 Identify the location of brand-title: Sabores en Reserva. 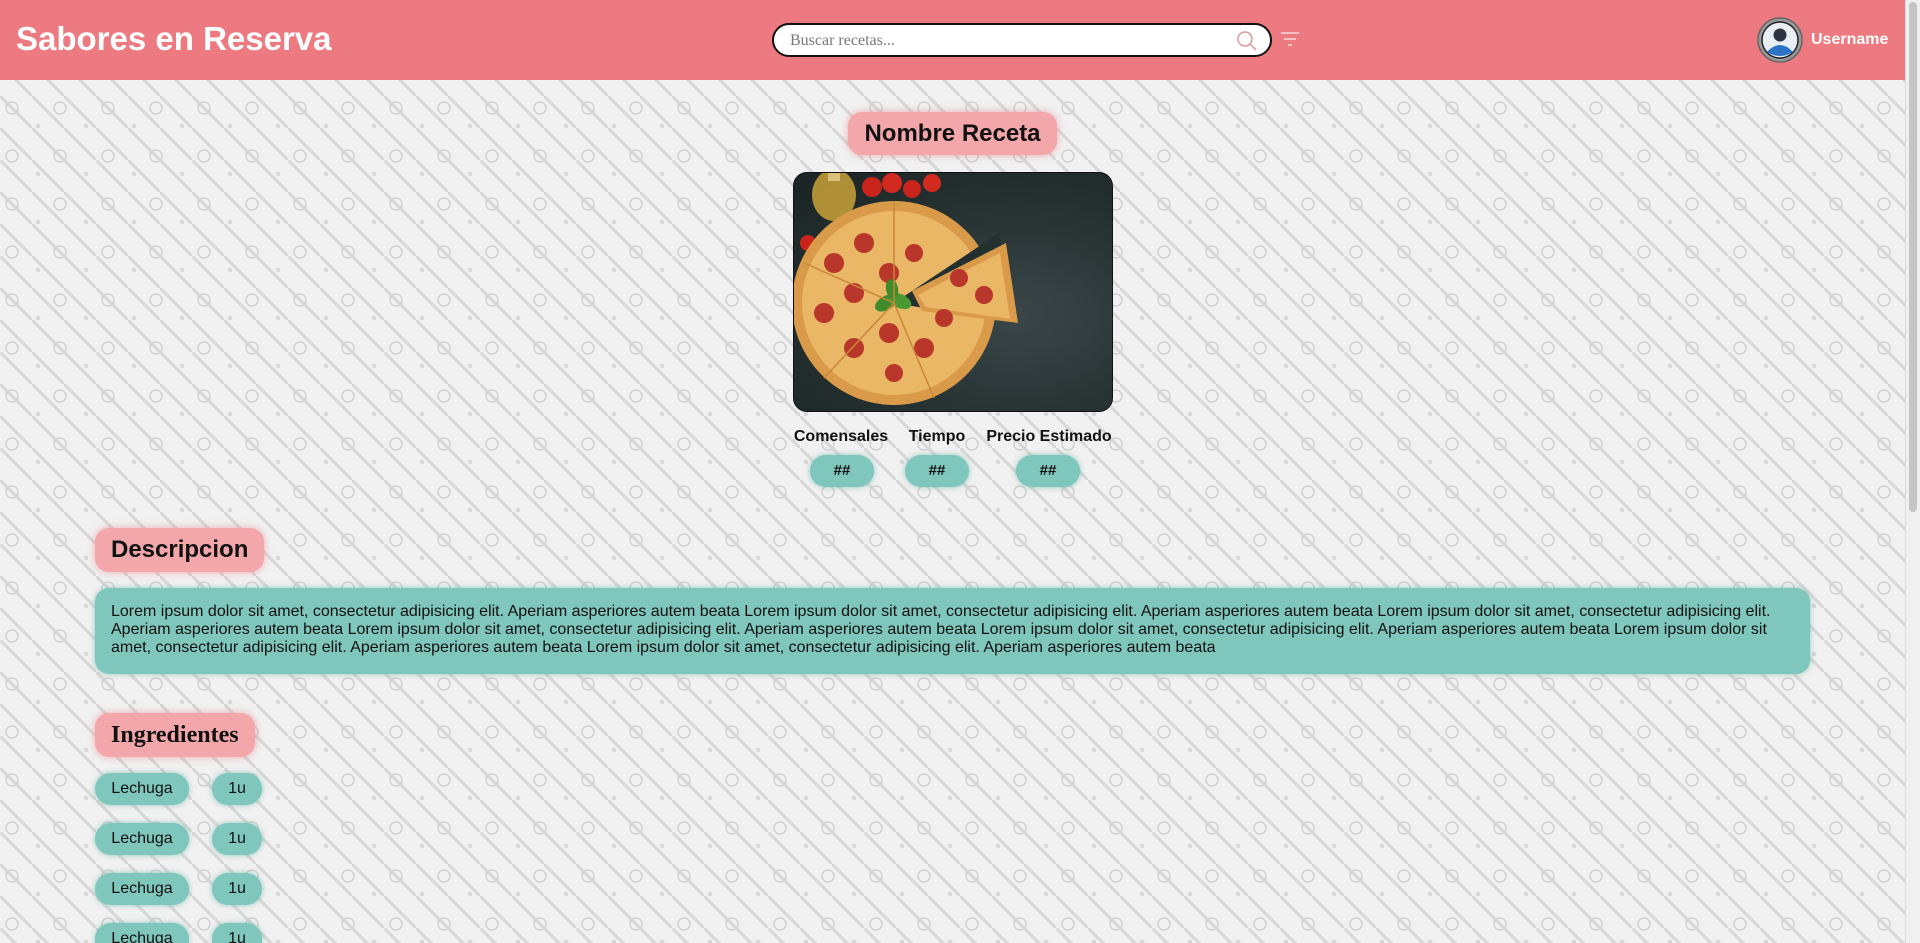
(174, 39).